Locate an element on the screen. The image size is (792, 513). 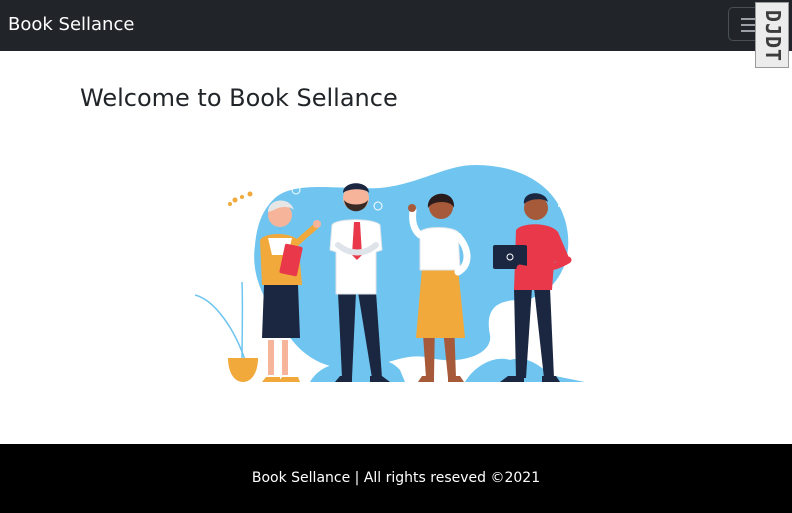
debug-toolbar-label: DJDT is located at coordinates (773, 36).